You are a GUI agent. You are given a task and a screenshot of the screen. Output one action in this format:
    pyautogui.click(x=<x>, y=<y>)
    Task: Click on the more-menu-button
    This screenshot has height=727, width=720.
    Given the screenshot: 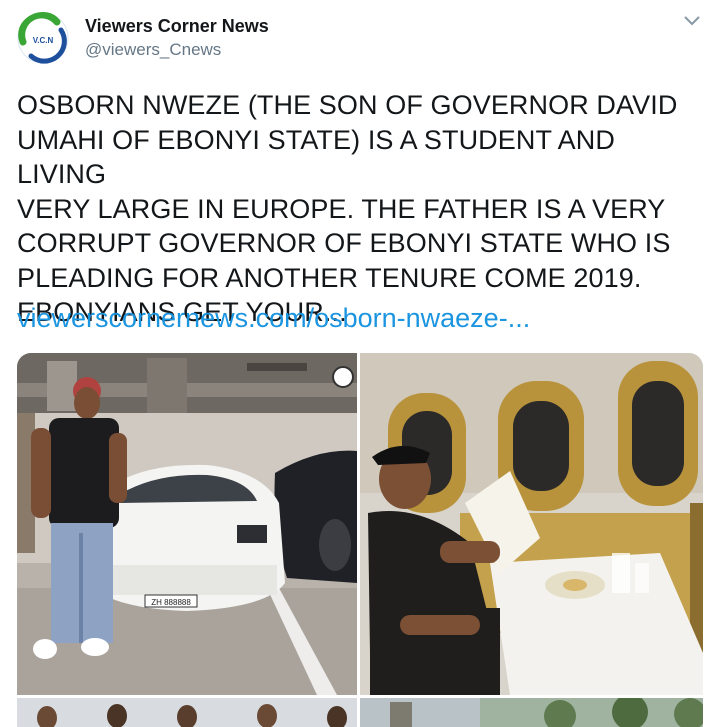 What is the action you would take?
    pyautogui.click(x=692, y=21)
    